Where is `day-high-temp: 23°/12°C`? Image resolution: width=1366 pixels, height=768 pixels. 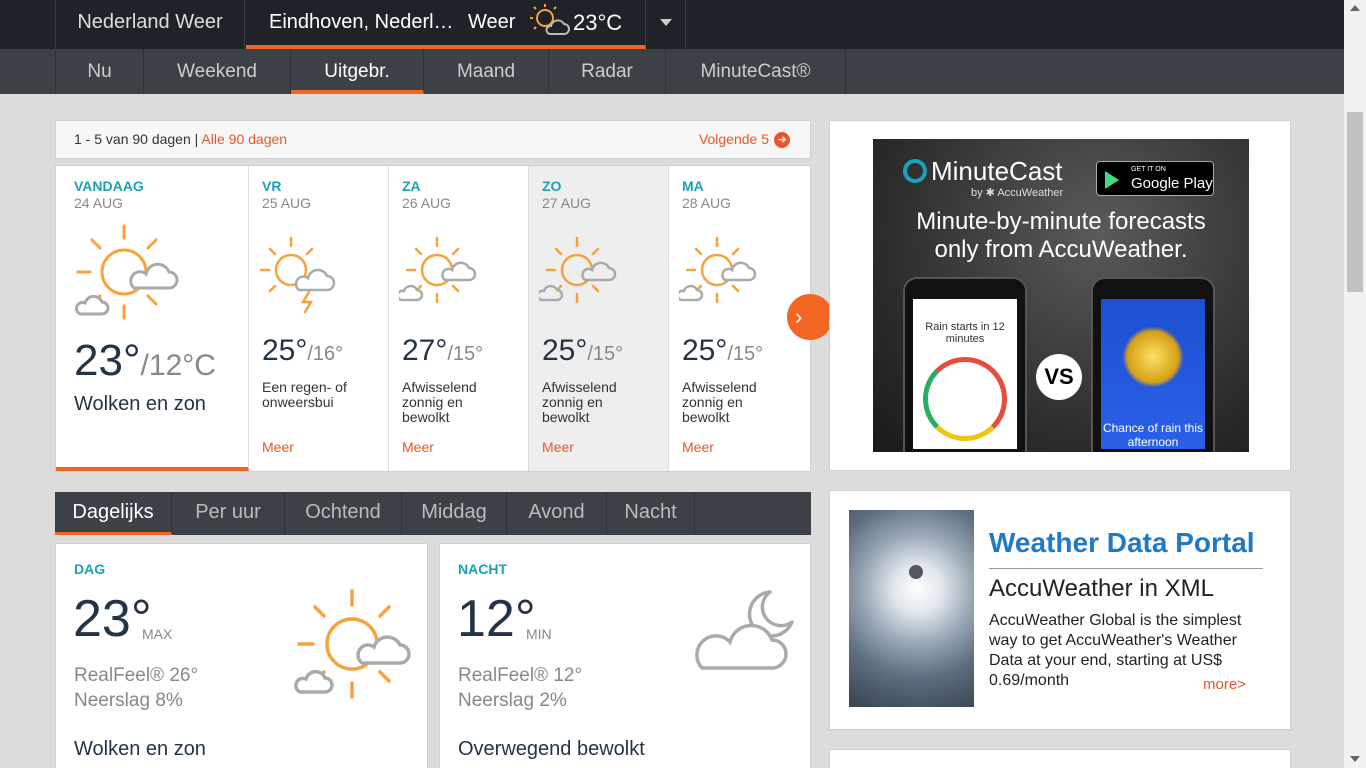 day-high-temp: 23°/12°C is located at coordinates (145, 361).